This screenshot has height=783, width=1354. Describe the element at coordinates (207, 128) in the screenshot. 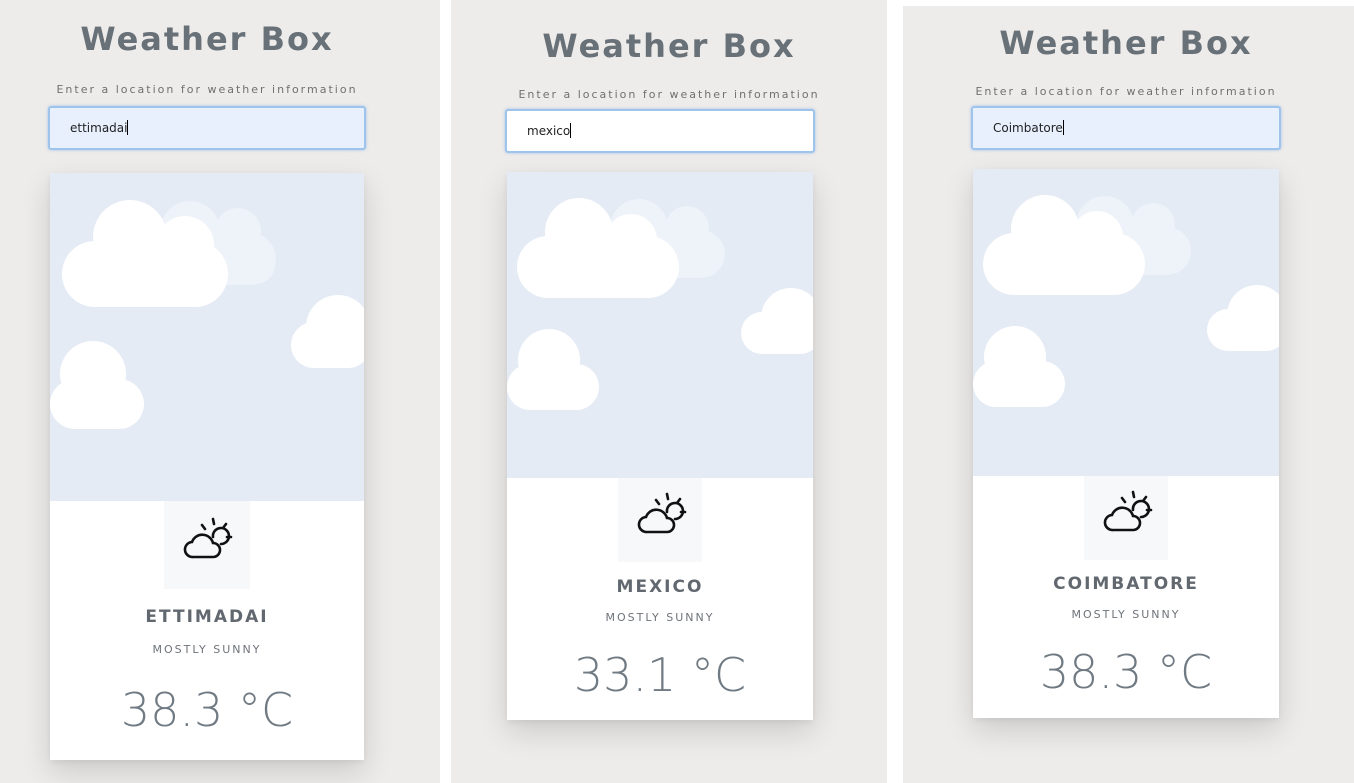

I see `location-search-input: ettimadai` at that location.